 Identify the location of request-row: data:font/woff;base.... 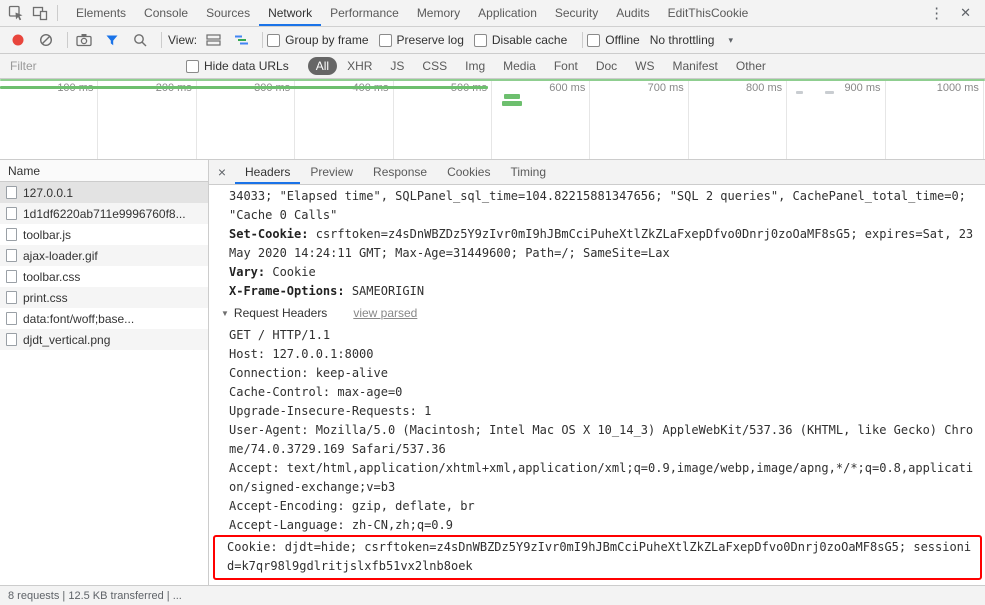
(104, 318).